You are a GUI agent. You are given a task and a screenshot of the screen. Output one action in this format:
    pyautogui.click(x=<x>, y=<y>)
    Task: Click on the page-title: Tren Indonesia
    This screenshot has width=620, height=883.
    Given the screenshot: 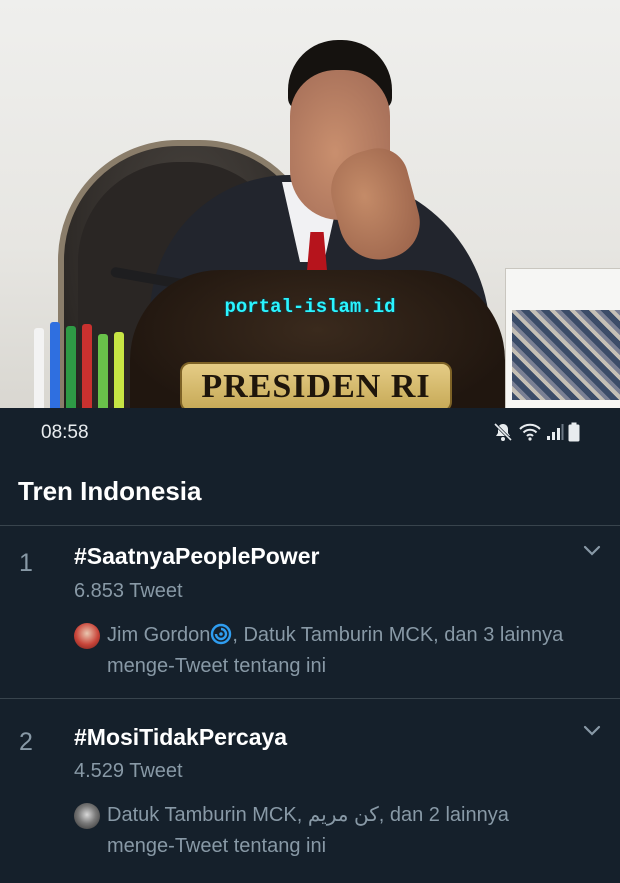 What is the action you would take?
    pyautogui.click(x=110, y=491)
    